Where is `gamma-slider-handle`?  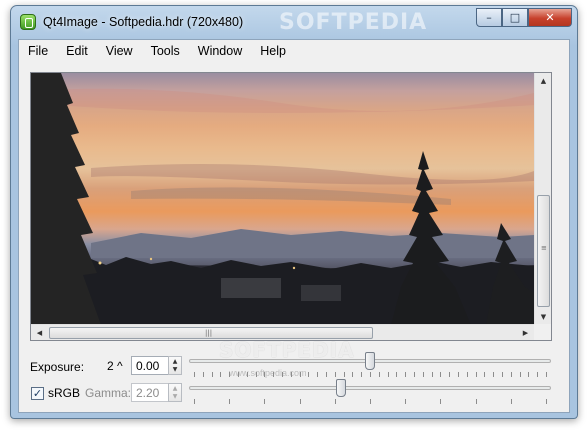 gamma-slider-handle is located at coordinates (341, 388).